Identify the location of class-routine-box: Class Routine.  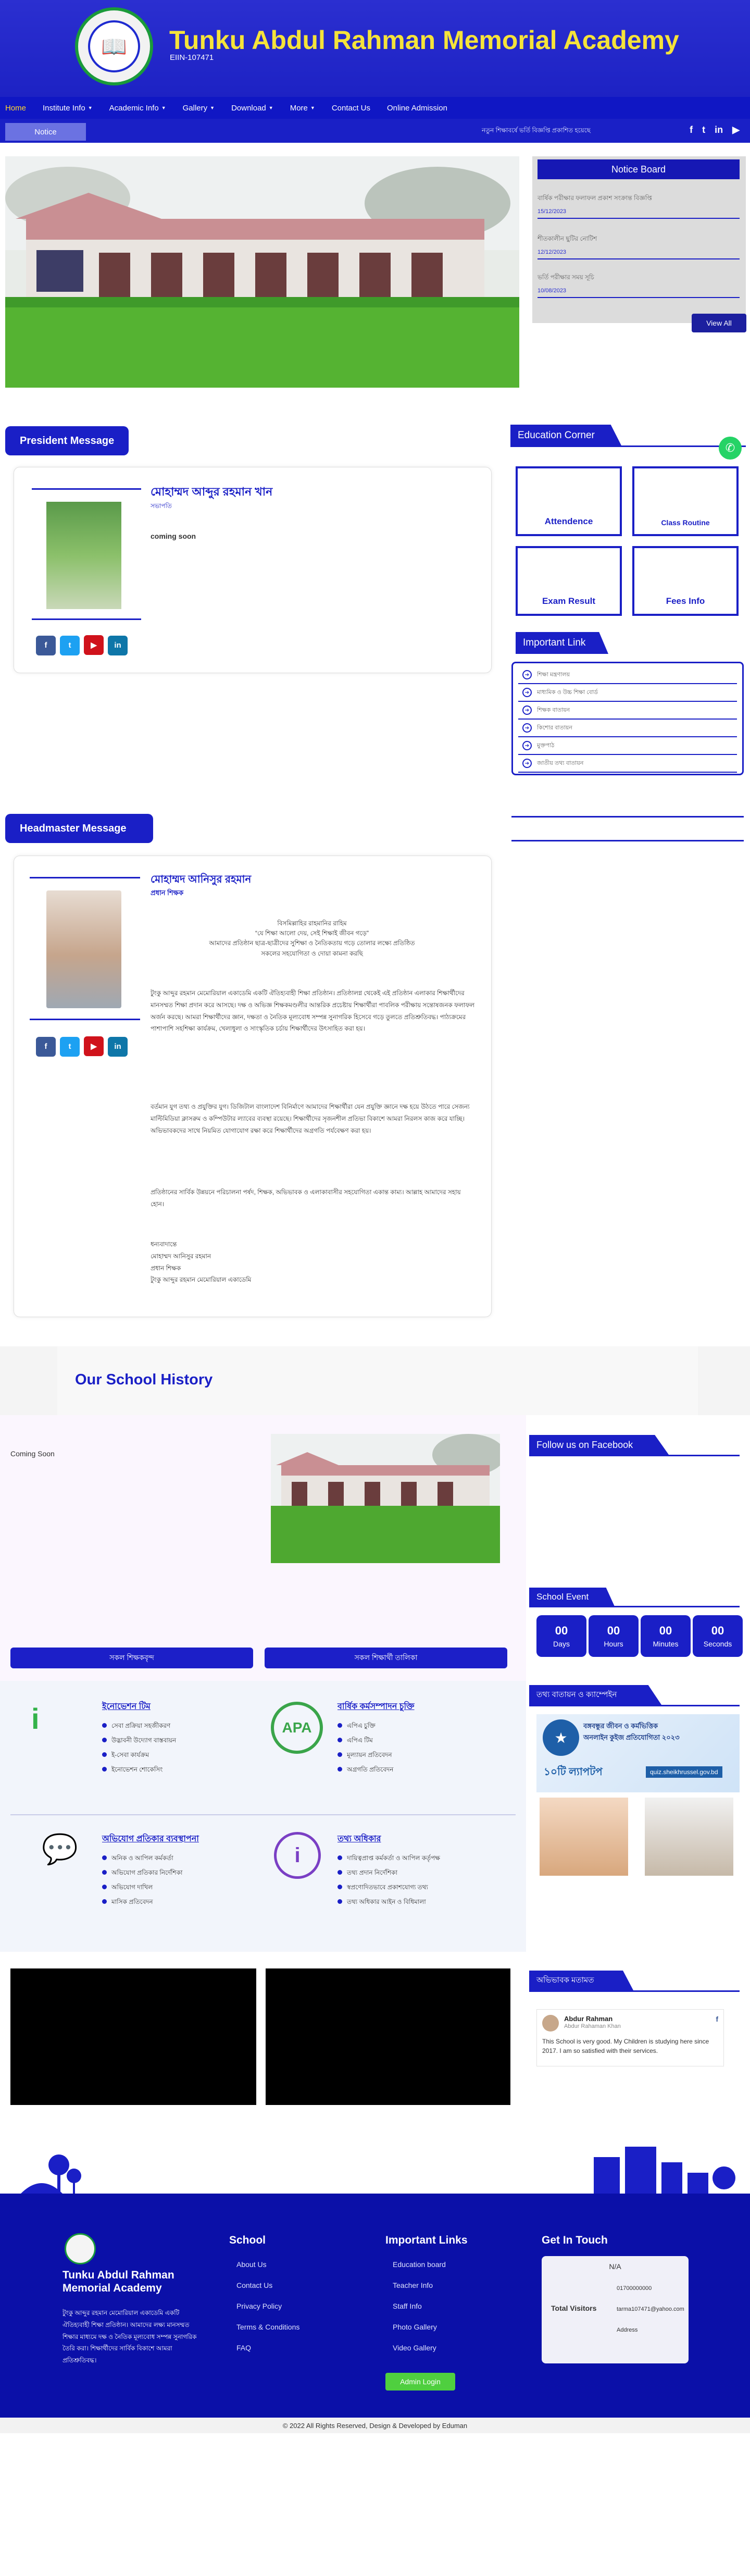
(685, 501).